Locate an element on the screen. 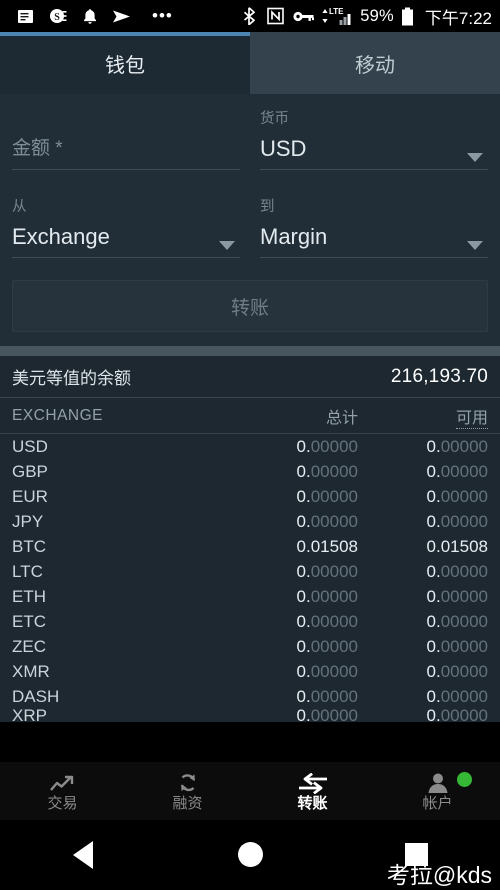 The height and width of the screenshot is (890, 500). section-divider is located at coordinates (250, 351).